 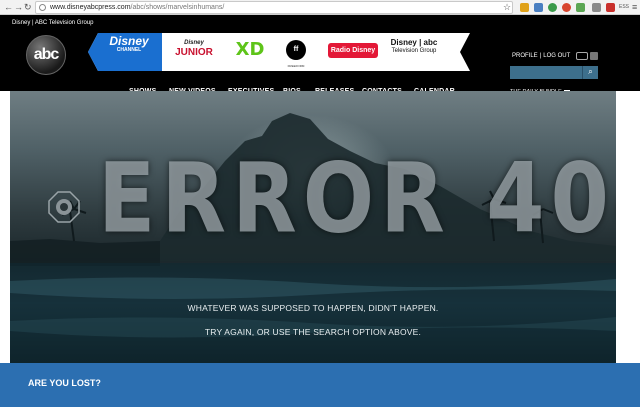 I want to click on are-you-lost-section: ARE YOU LOST?, so click(x=320, y=385).